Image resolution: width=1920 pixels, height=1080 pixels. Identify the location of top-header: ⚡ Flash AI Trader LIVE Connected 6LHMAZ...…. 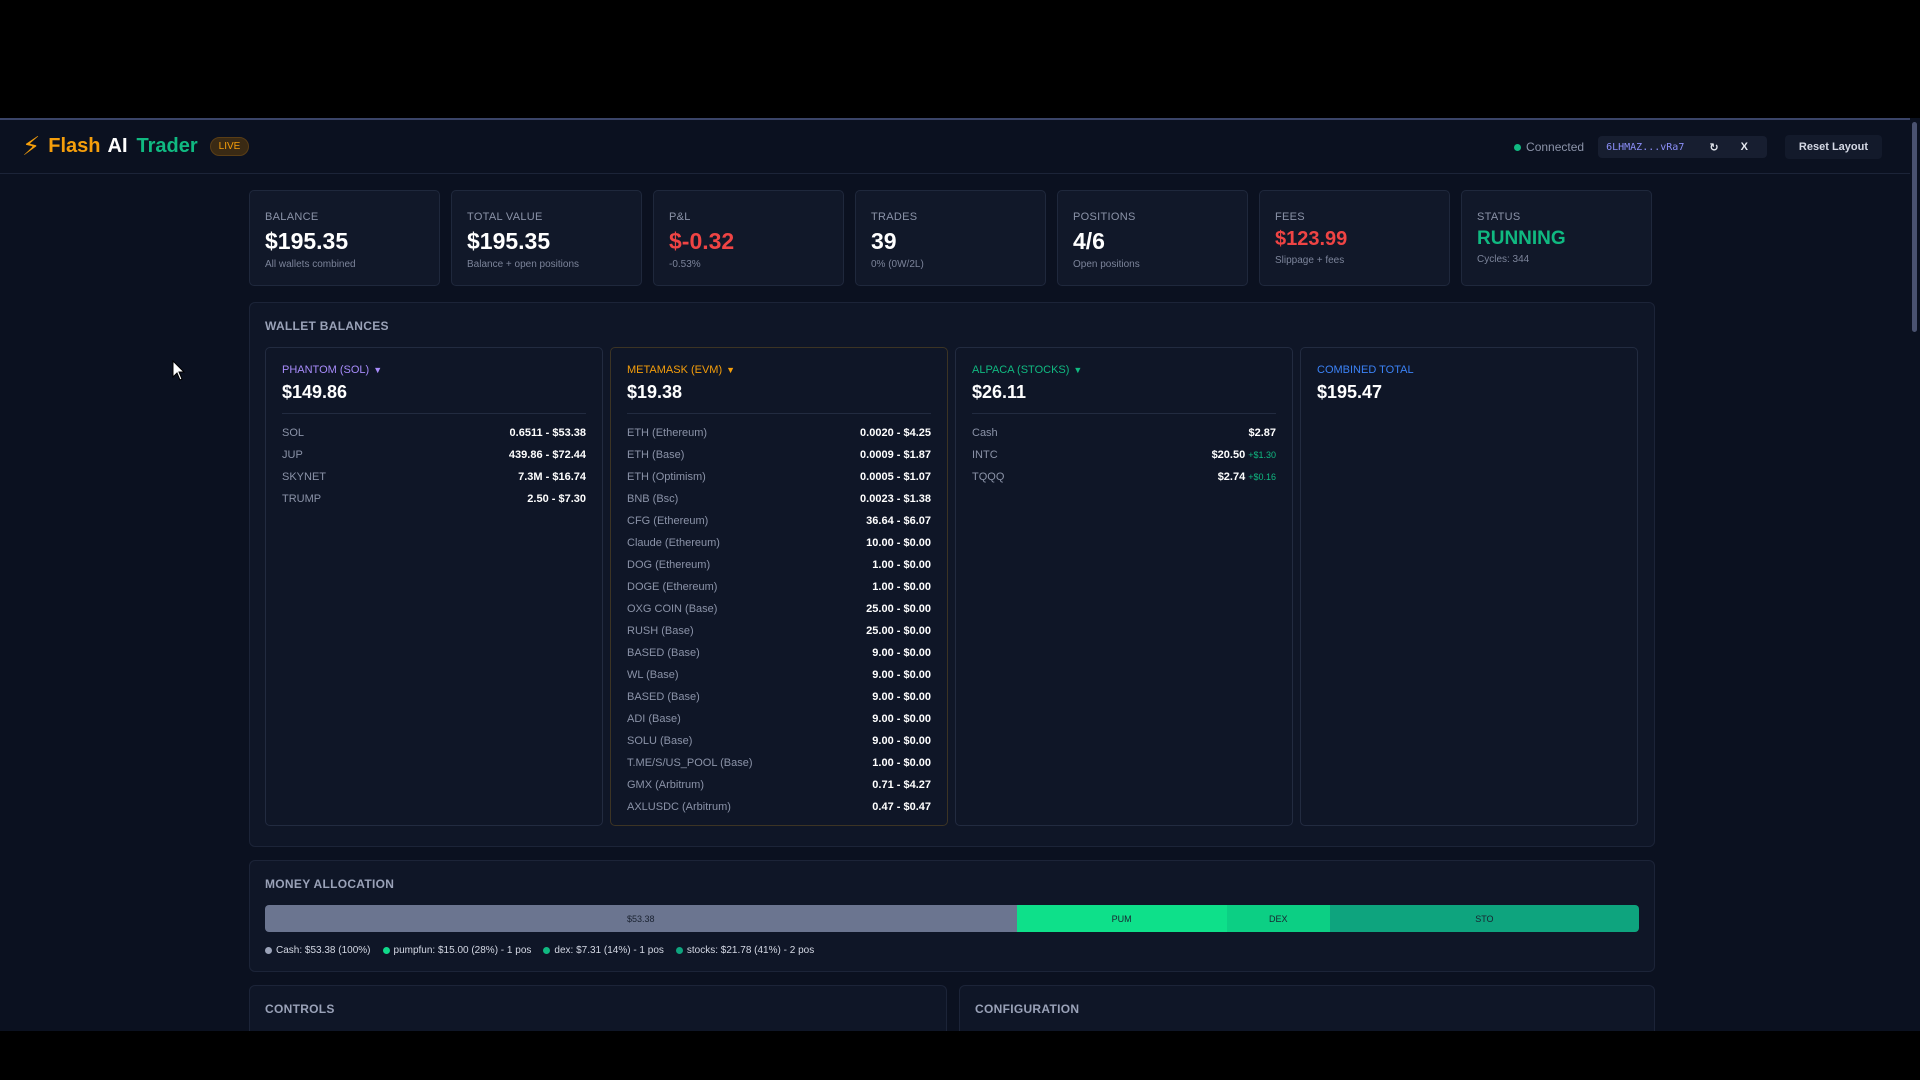
(955, 147).